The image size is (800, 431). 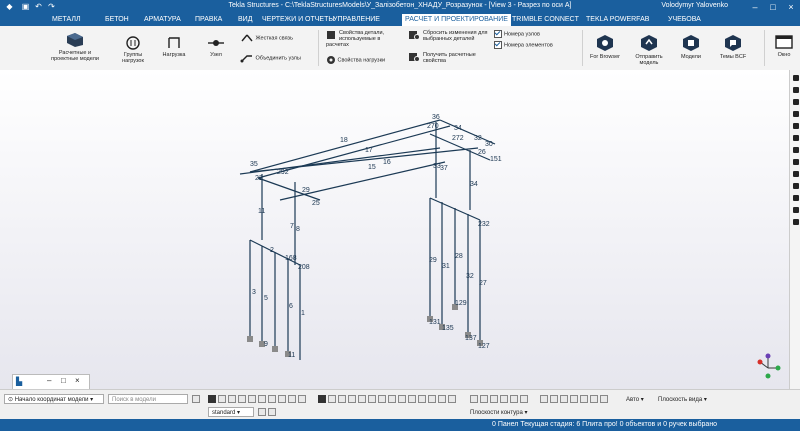 What do you see at coordinates (637, 399) in the screenshot?
I see `auto-select: Авто ▾` at bounding box center [637, 399].